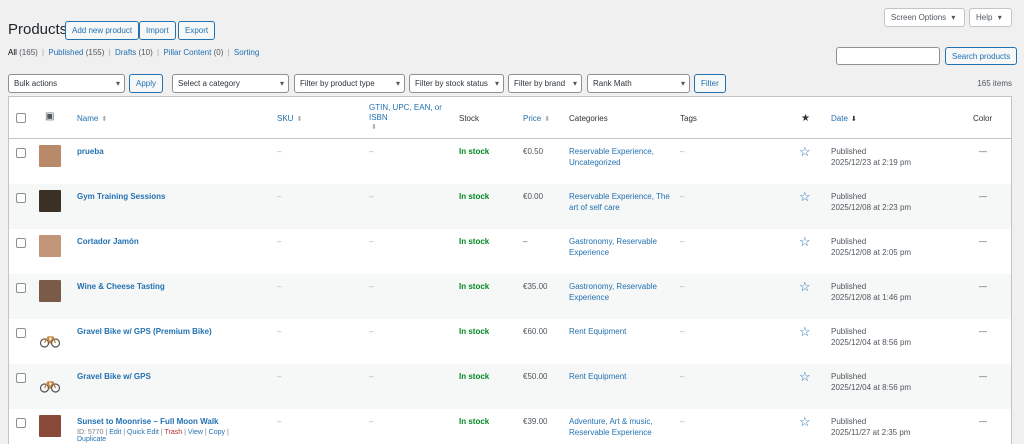 The image size is (1024, 444). Describe the element at coordinates (619, 196) in the screenshot. I see `category-link: Reservable Experience, The` at that location.